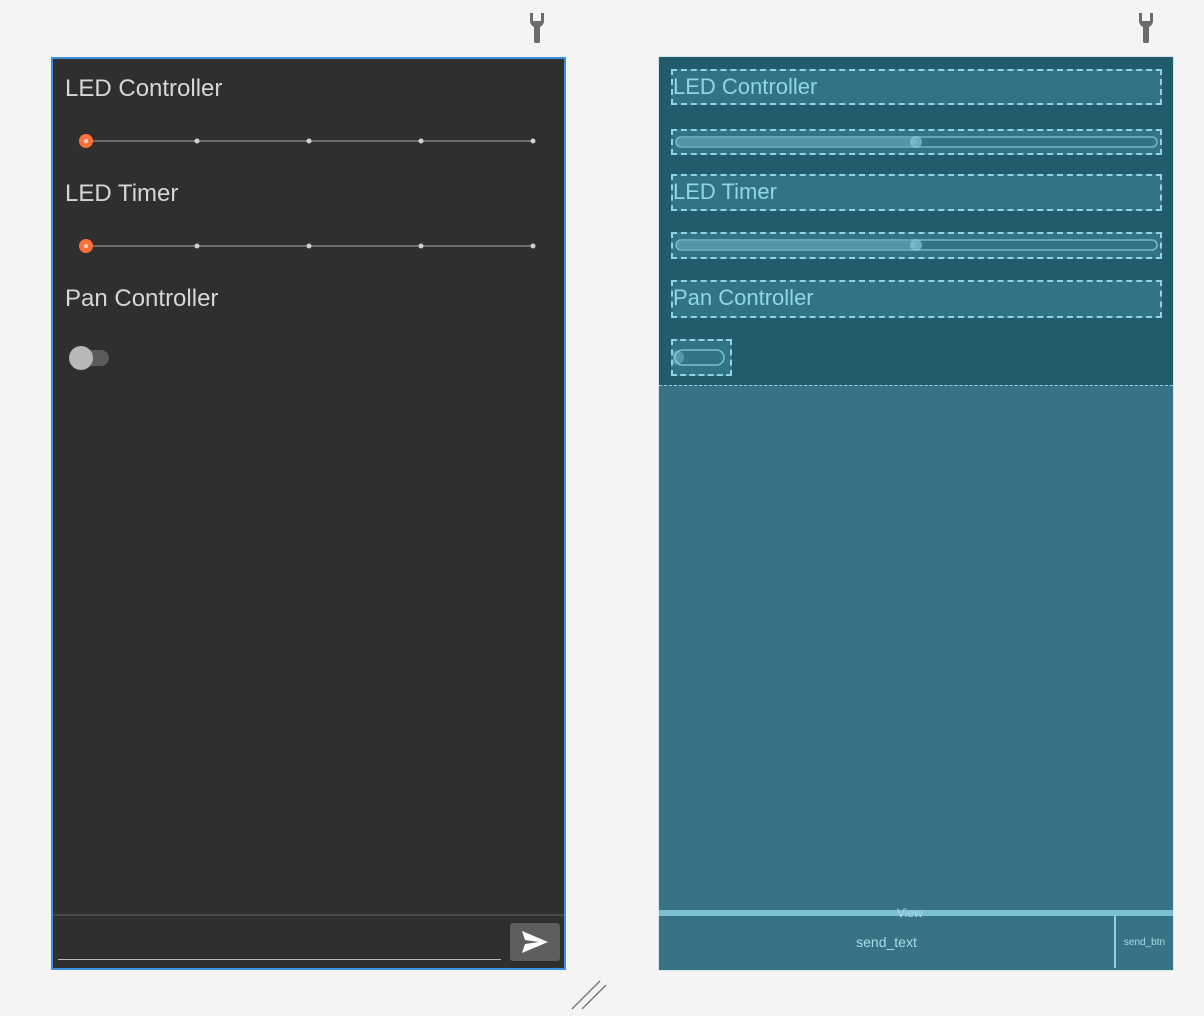 This screenshot has width=1204, height=1016. Describe the element at coordinates (916, 87) in the screenshot. I see `blueprint-led-controller-label: LED Controller` at that location.